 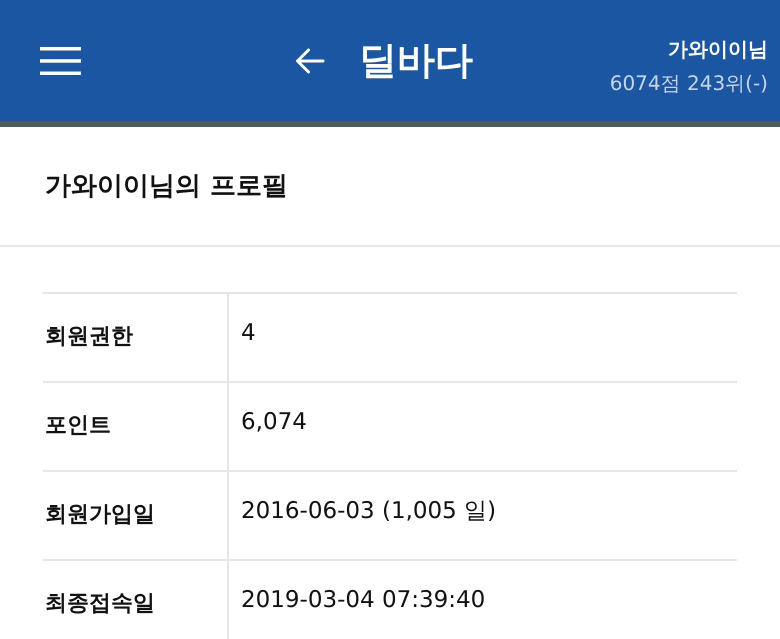 What do you see at coordinates (136, 337) in the screenshot?
I see `field-label: 회원권한` at bounding box center [136, 337].